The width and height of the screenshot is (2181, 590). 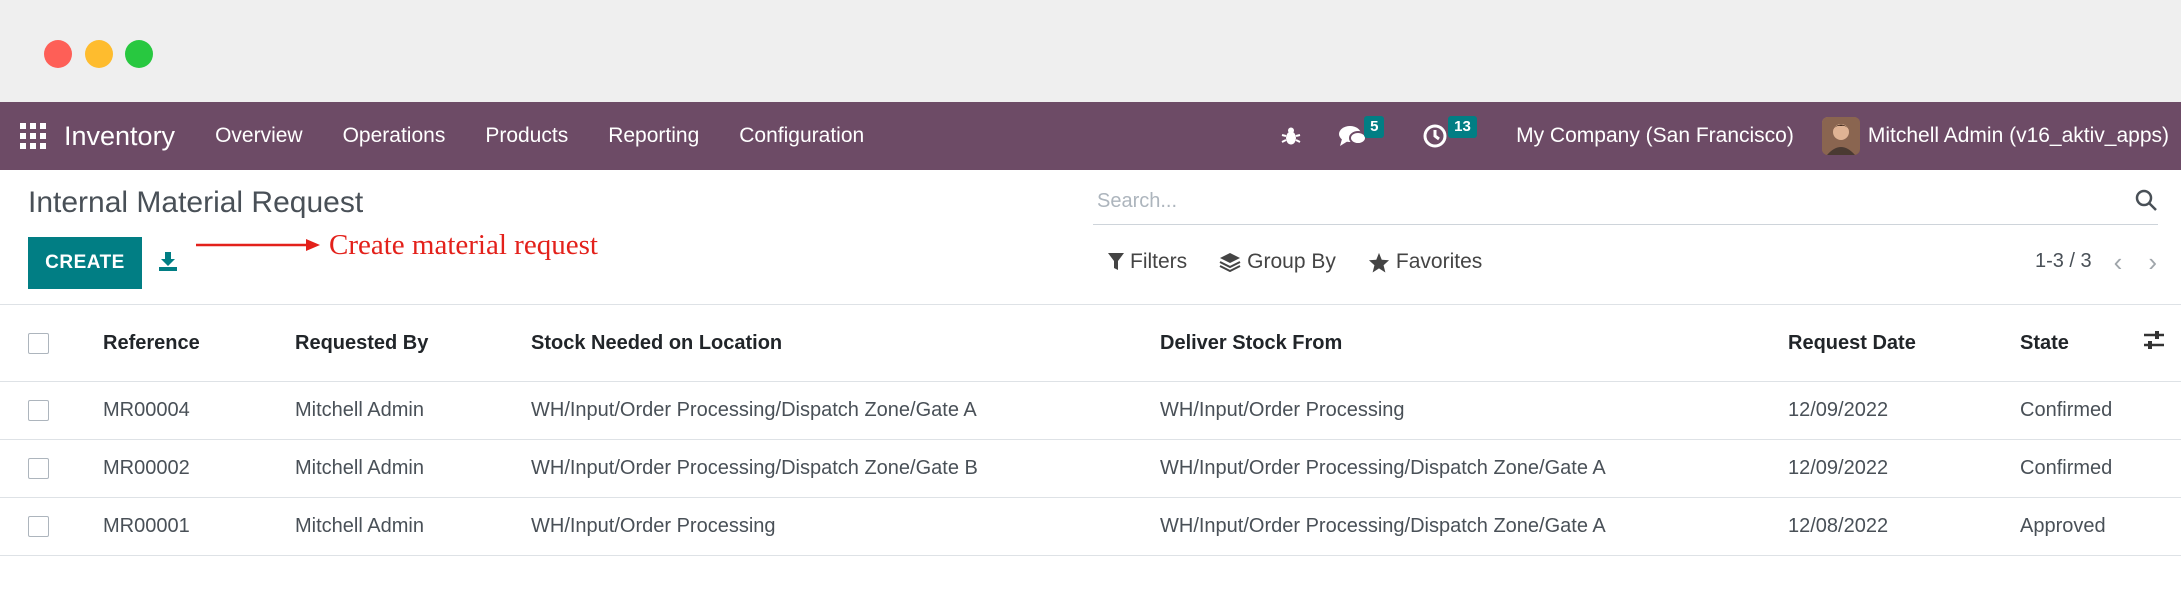 What do you see at coordinates (1474, 343) in the screenshot?
I see `column-deliver-stock-from: Deliver Stock From` at bounding box center [1474, 343].